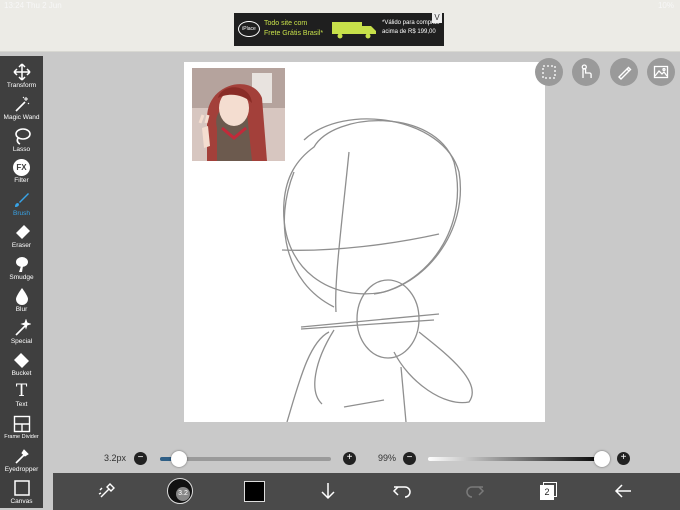 Image resolution: width=680 pixels, height=510 pixels. I want to click on arrow-down-icon, so click(328, 491).